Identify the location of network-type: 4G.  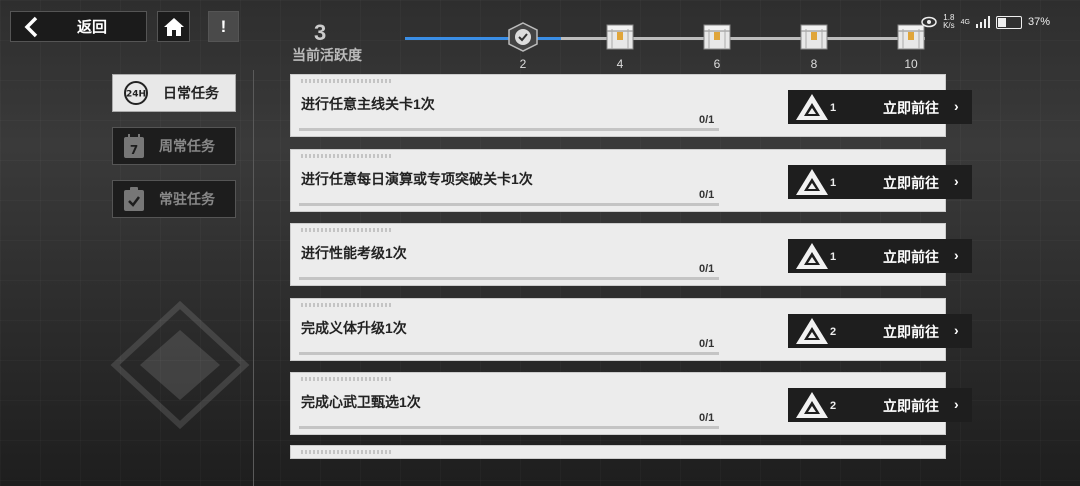
(965, 22).